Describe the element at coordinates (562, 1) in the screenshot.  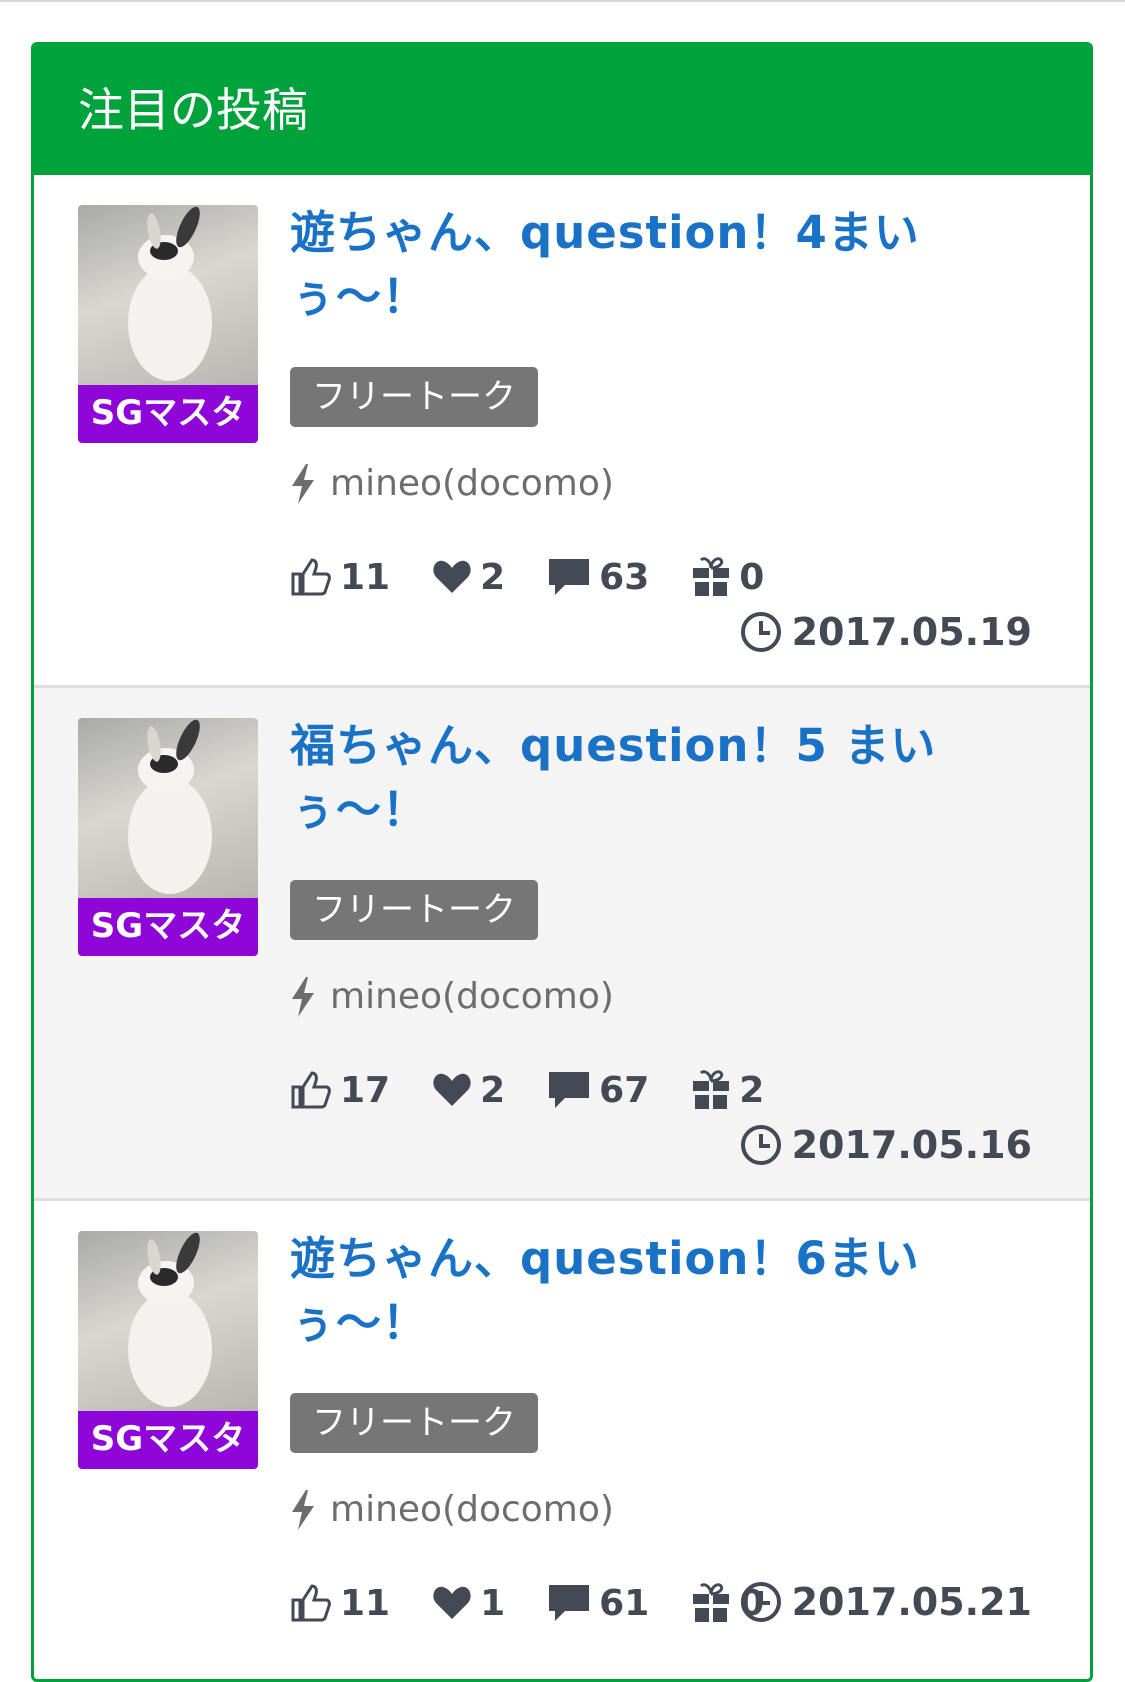
I see `top-divider` at that location.